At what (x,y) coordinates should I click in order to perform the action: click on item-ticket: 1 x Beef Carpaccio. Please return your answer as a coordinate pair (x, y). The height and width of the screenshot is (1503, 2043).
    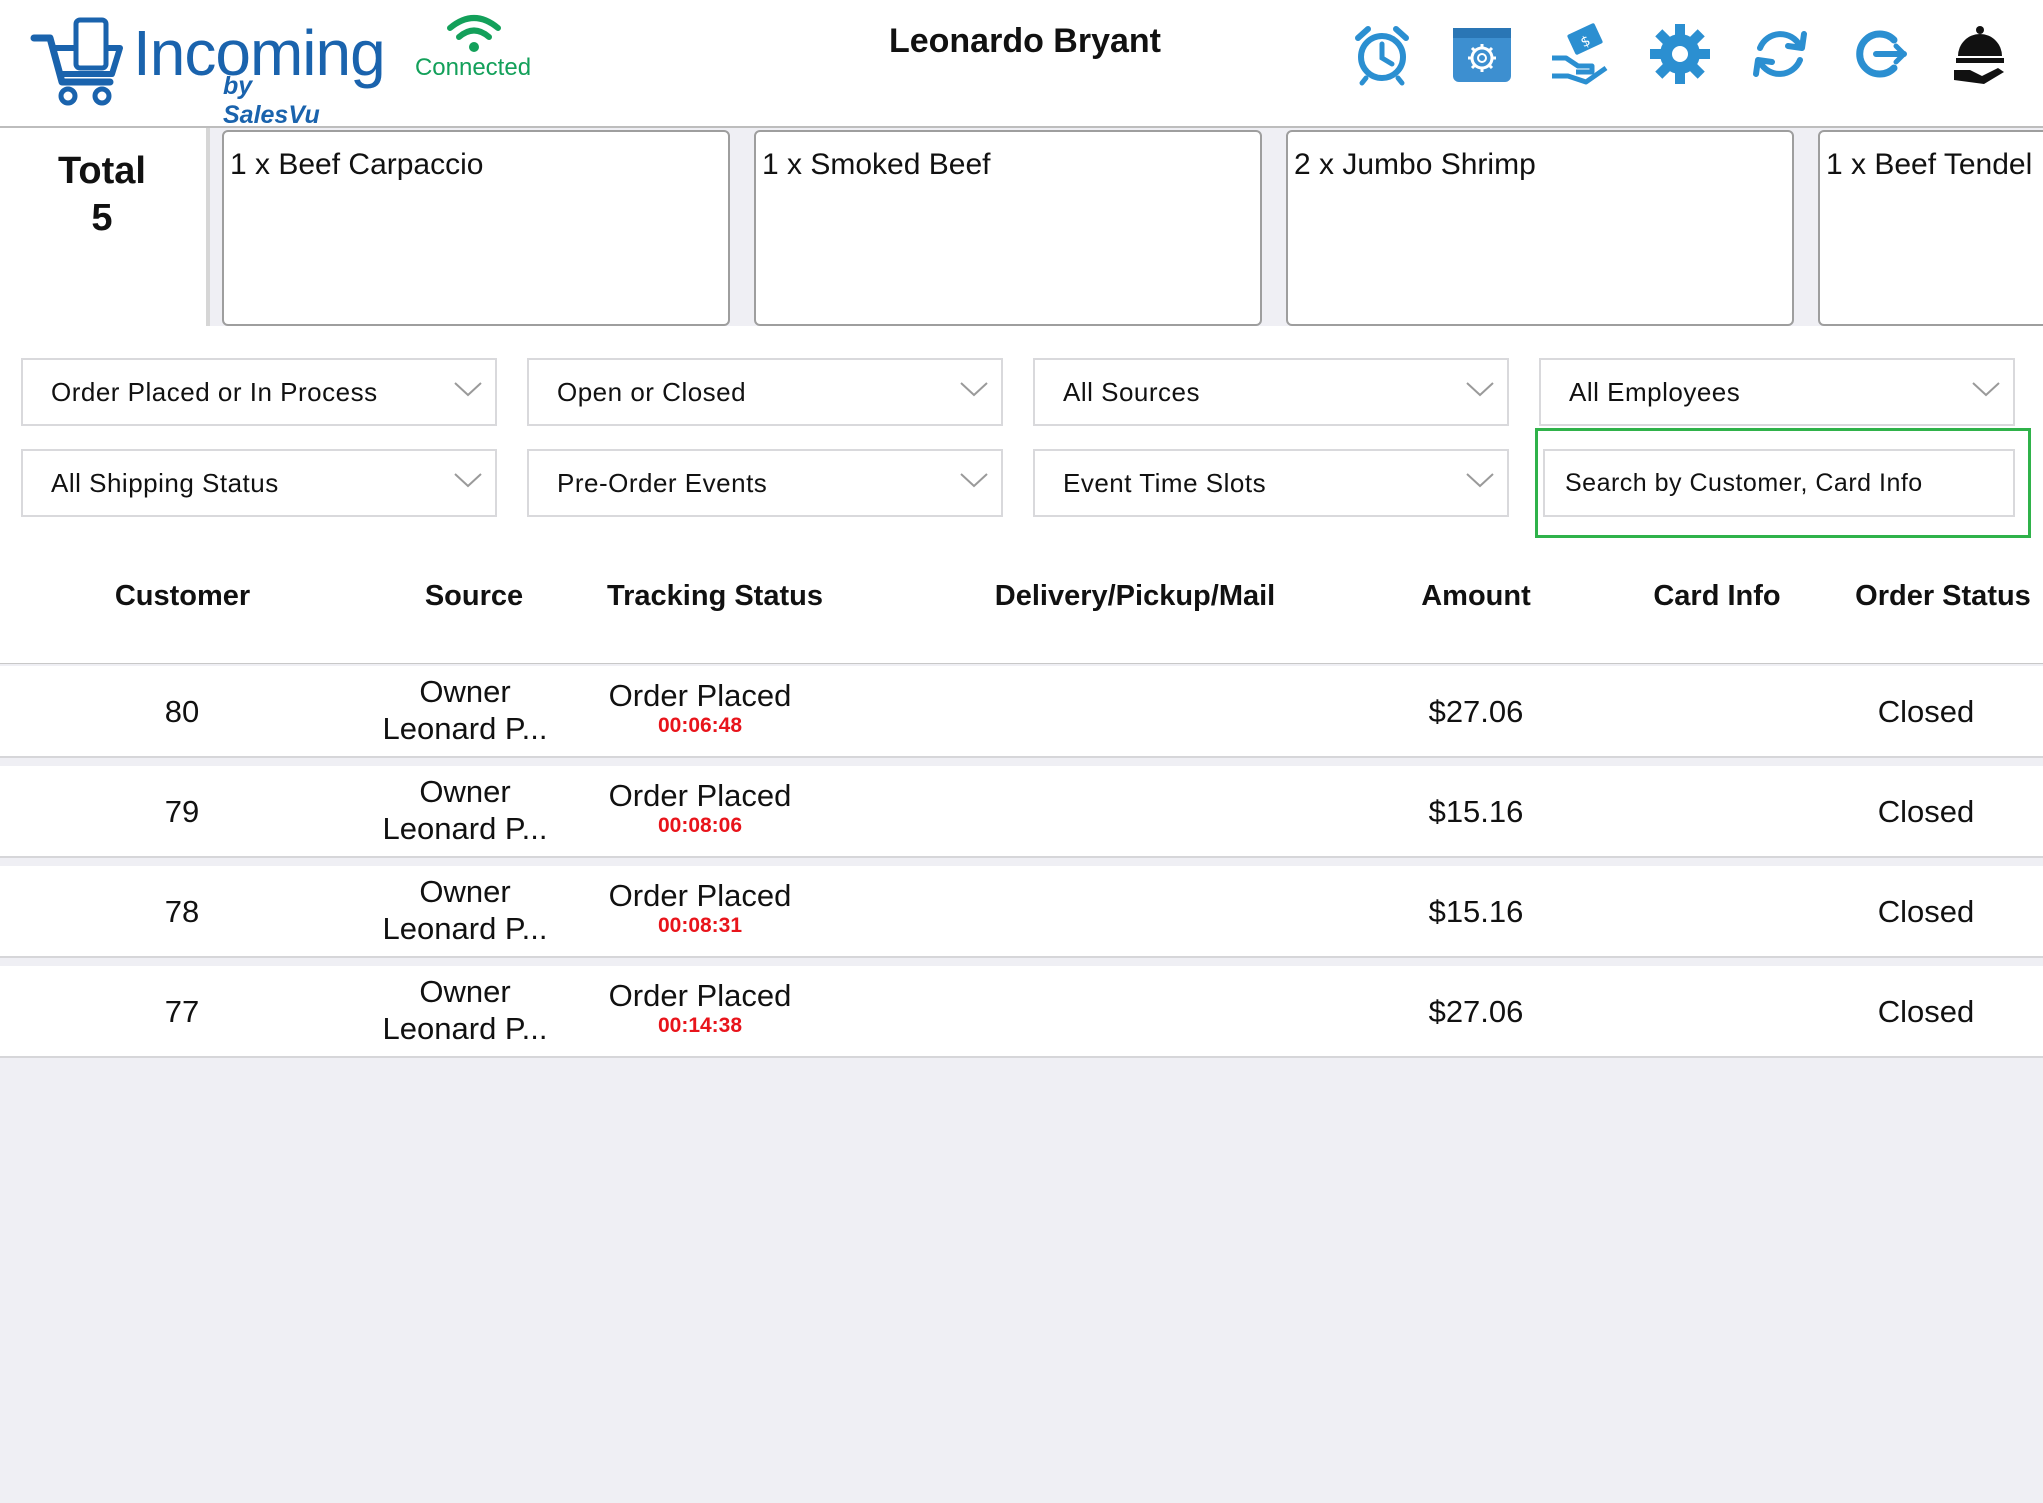
    Looking at the image, I should click on (476, 228).